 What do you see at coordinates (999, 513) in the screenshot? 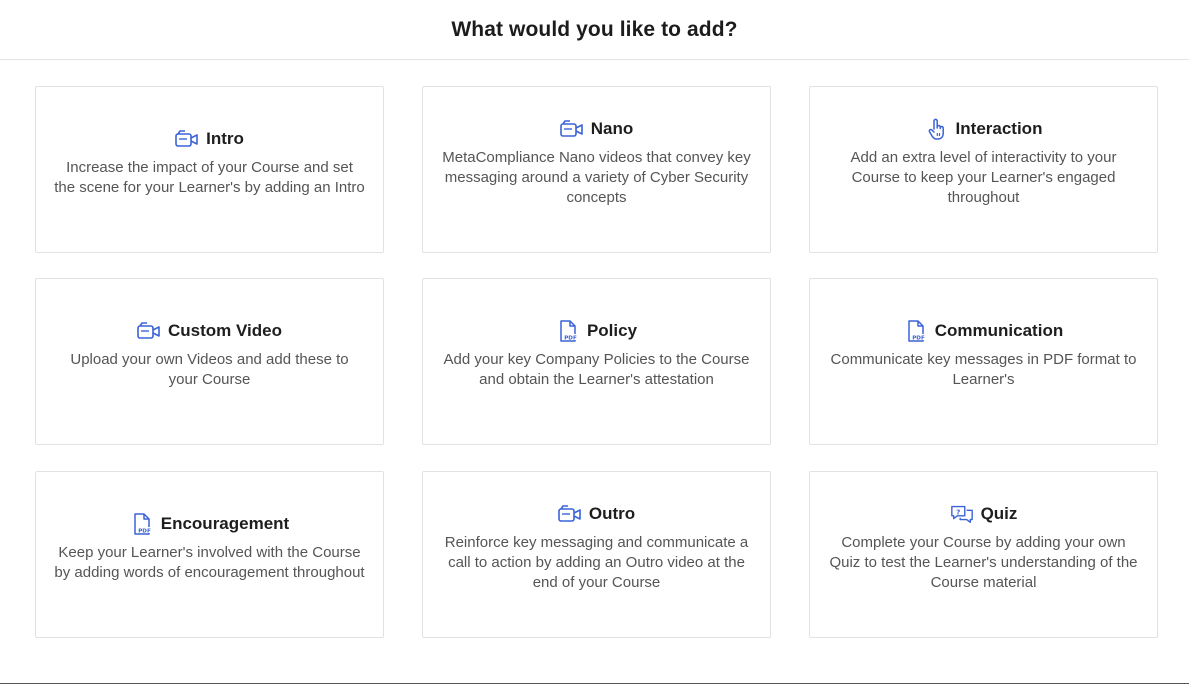
I see `card-title: Quiz` at bounding box center [999, 513].